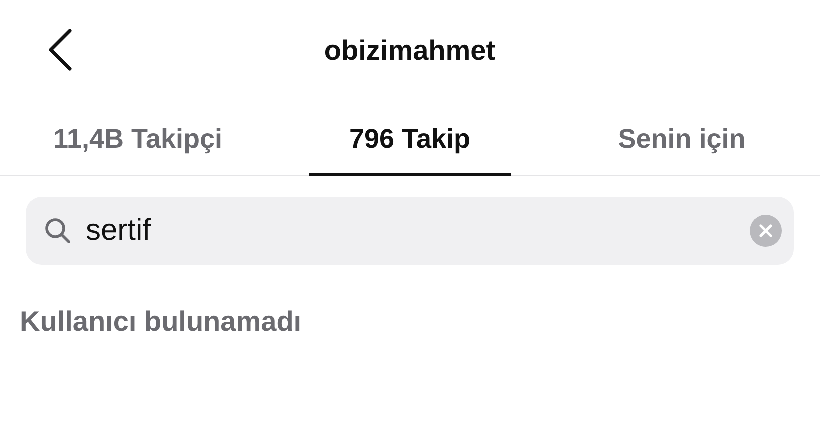 The height and width of the screenshot is (443, 820). What do you see at coordinates (161, 321) in the screenshot?
I see `empty-message: Kullanıcı bulunamadı` at bounding box center [161, 321].